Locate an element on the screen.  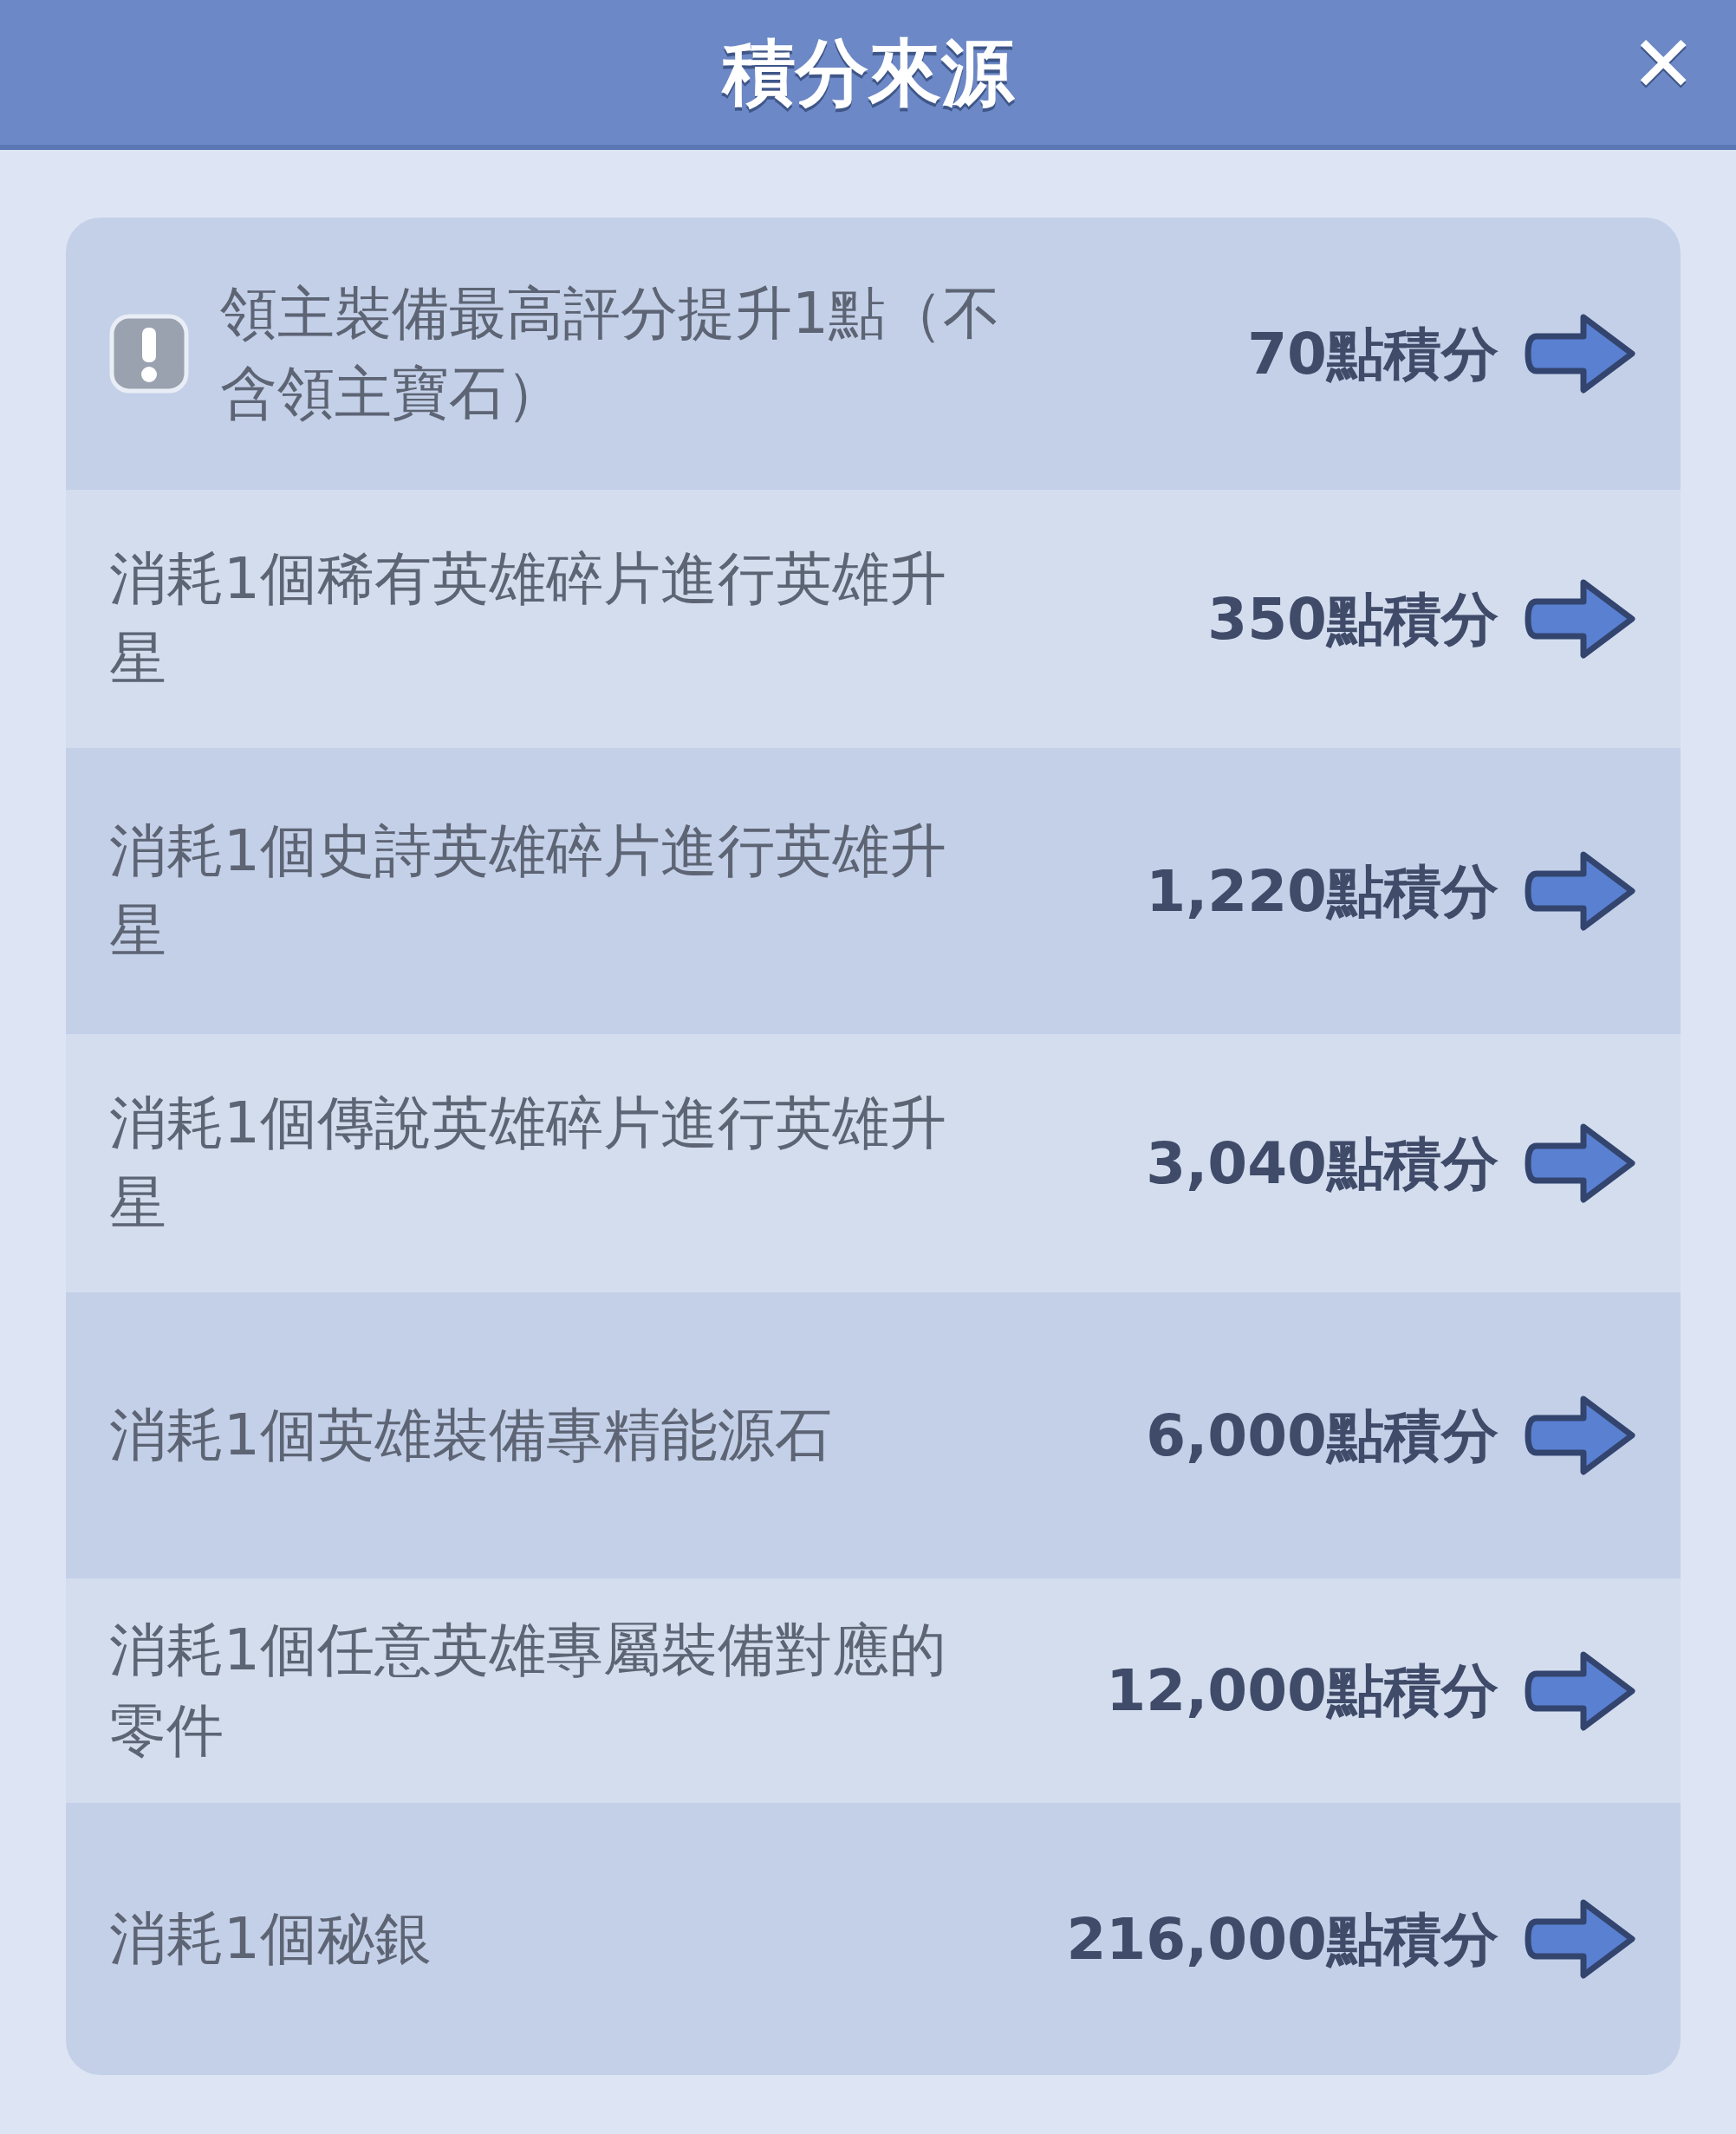
points-text: 70點積分 is located at coordinates (1373, 354).